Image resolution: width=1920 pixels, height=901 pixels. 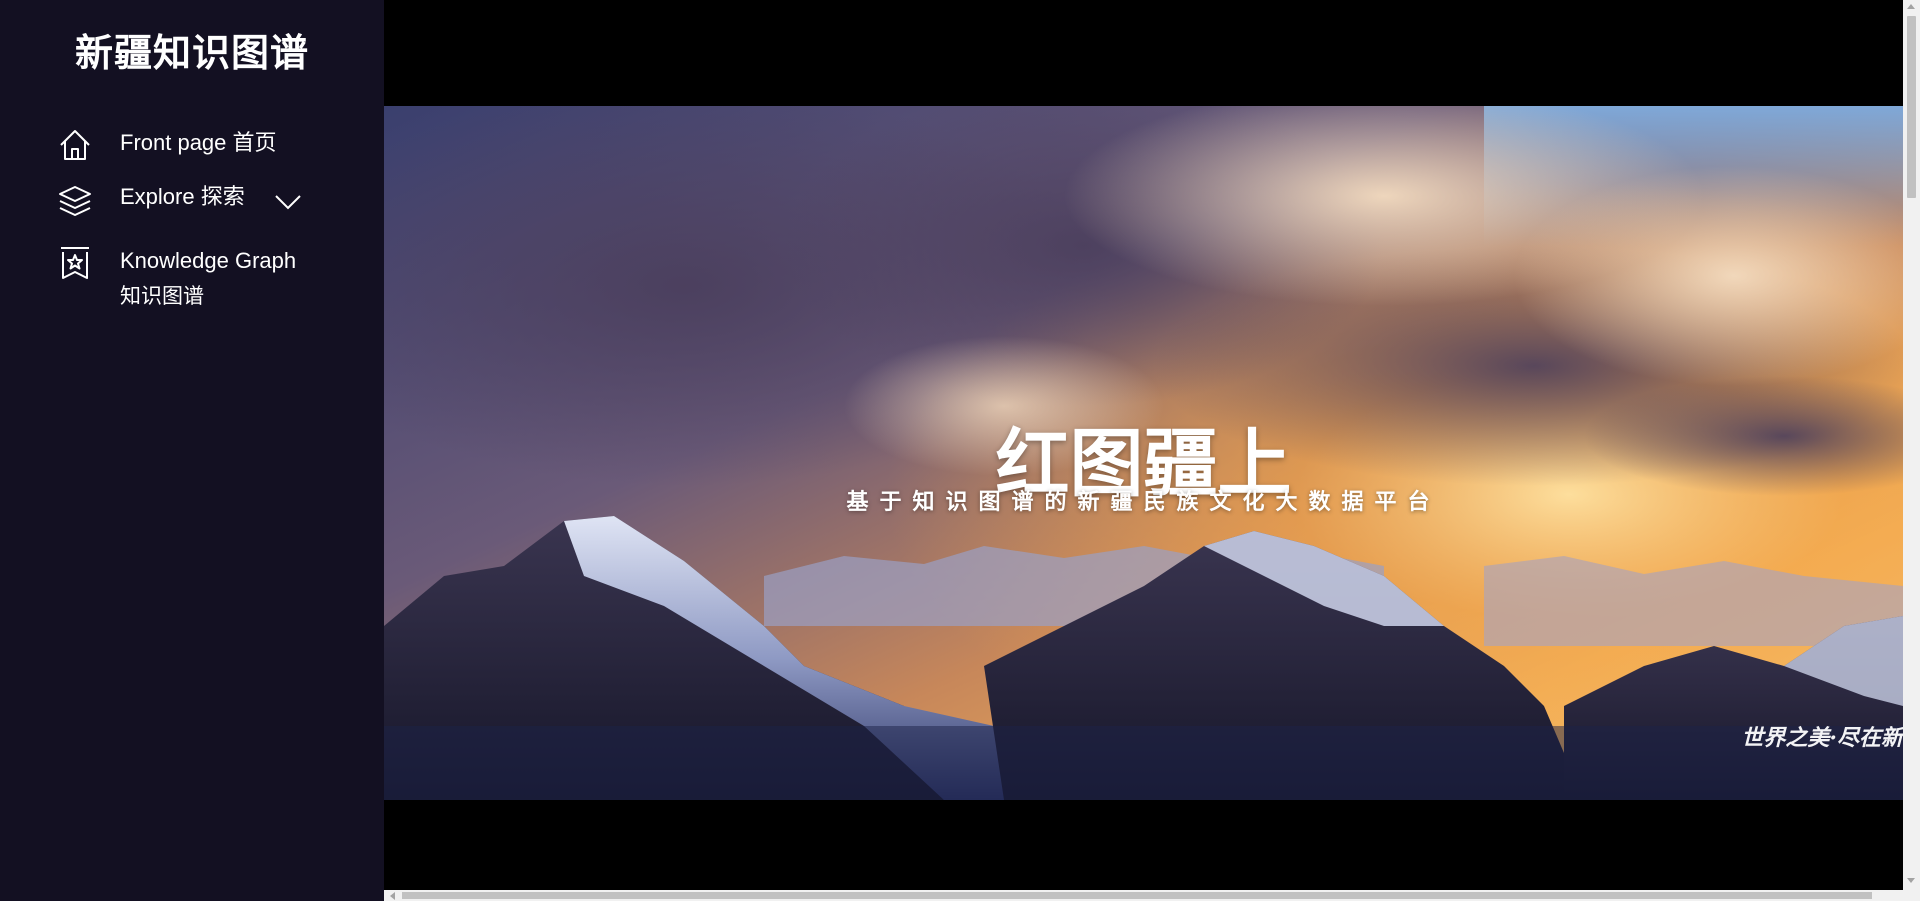 What do you see at coordinates (392, 896) in the screenshot?
I see `scroll-left-icon` at bounding box center [392, 896].